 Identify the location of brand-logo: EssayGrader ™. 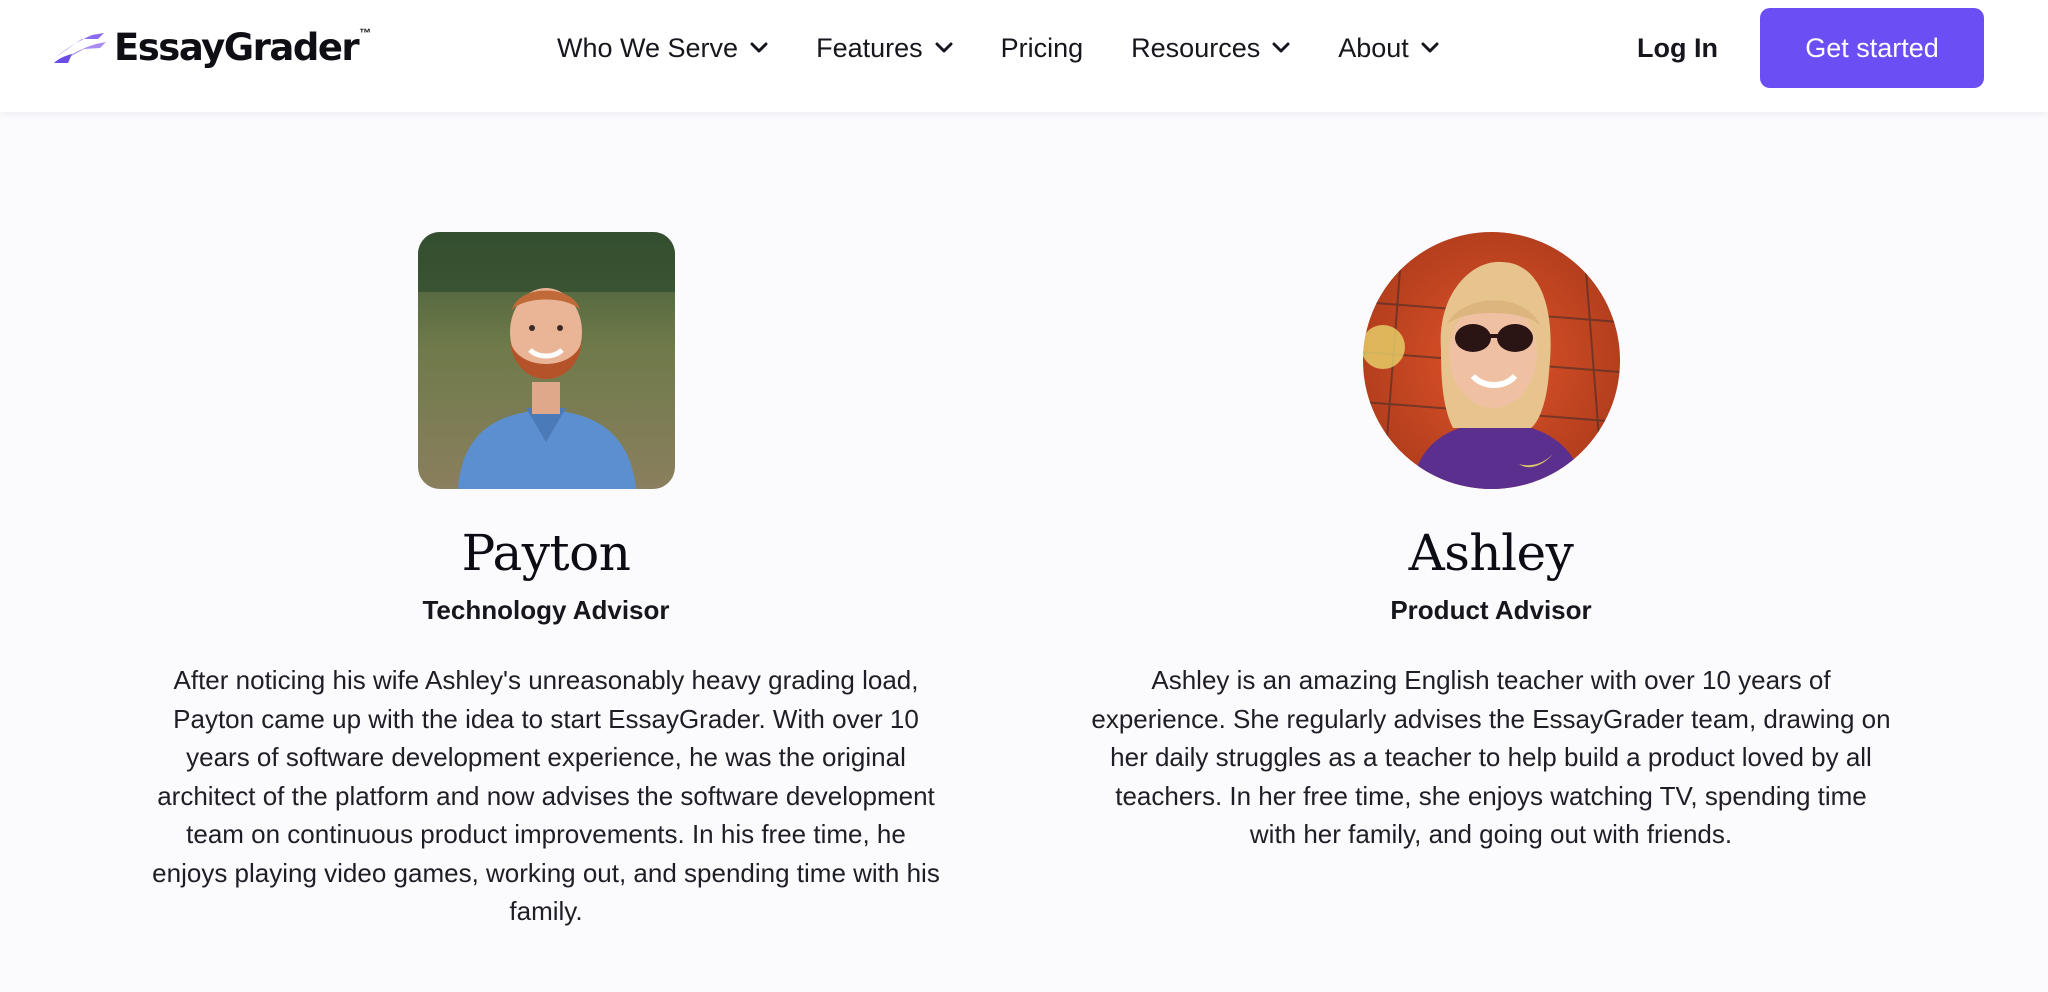
(211, 47).